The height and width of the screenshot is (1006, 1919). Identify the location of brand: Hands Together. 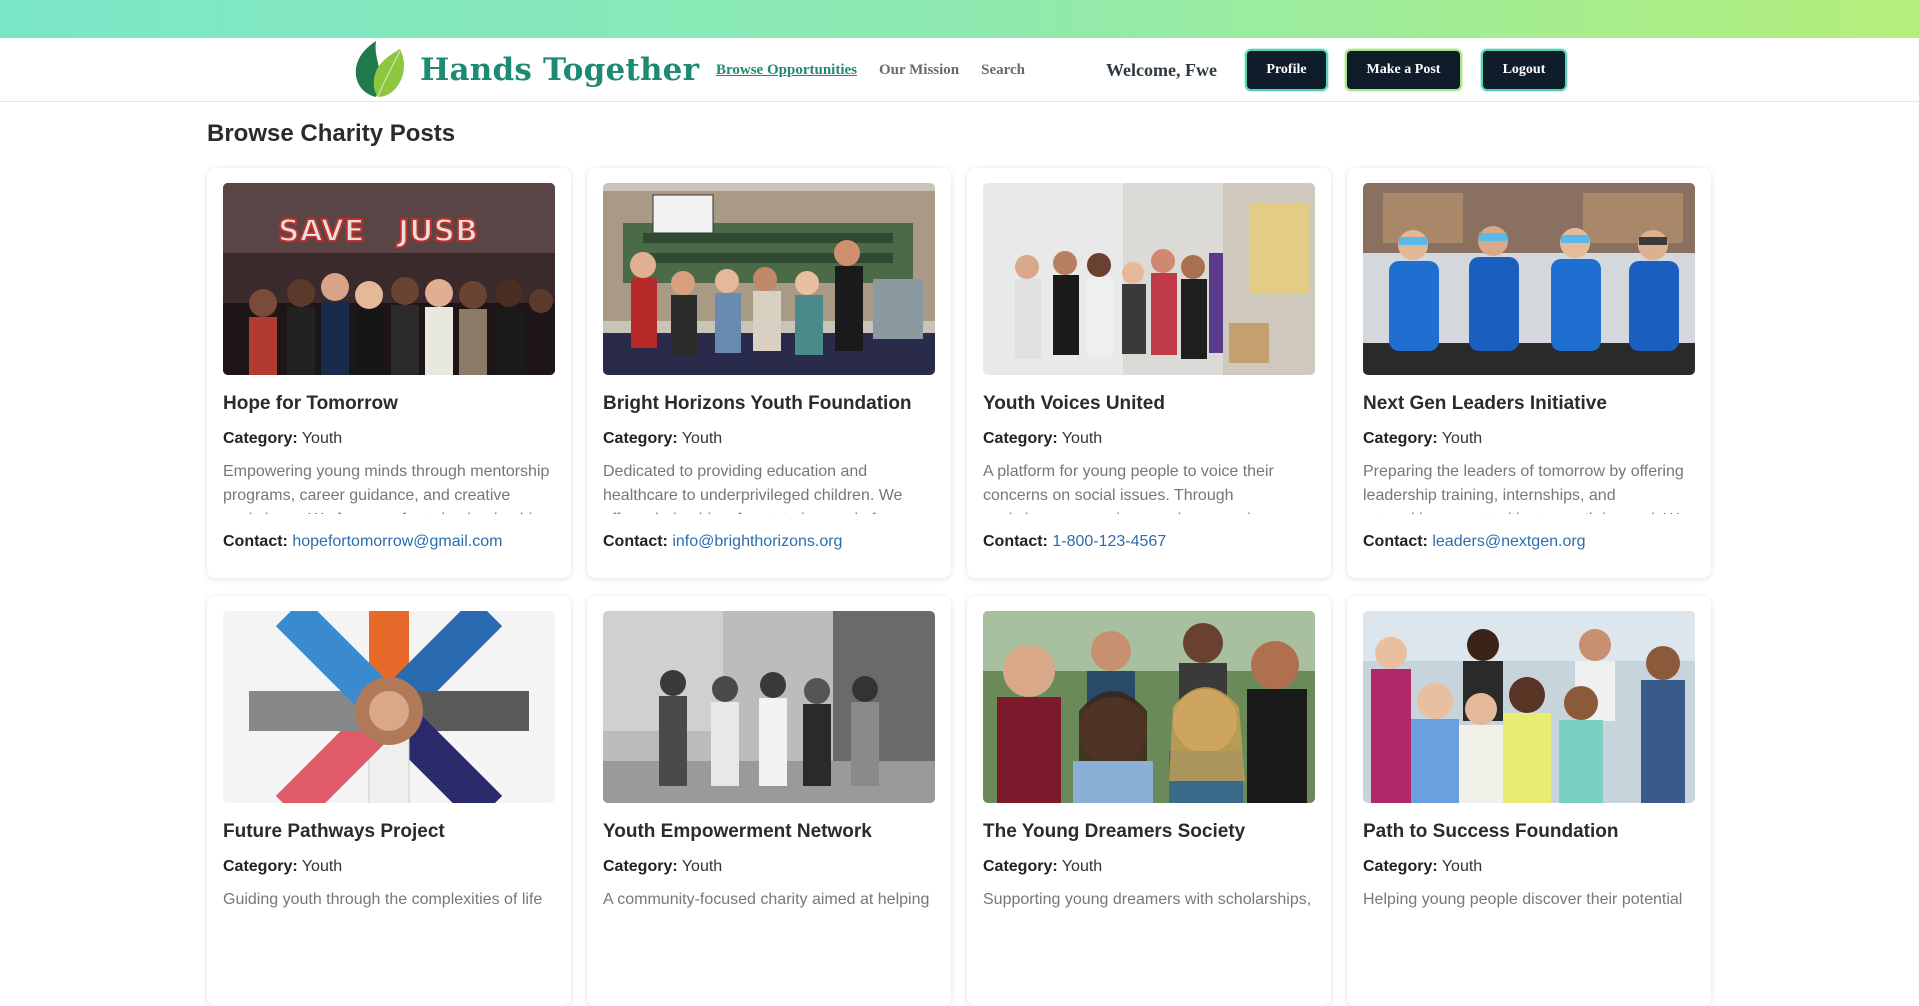
(525, 70).